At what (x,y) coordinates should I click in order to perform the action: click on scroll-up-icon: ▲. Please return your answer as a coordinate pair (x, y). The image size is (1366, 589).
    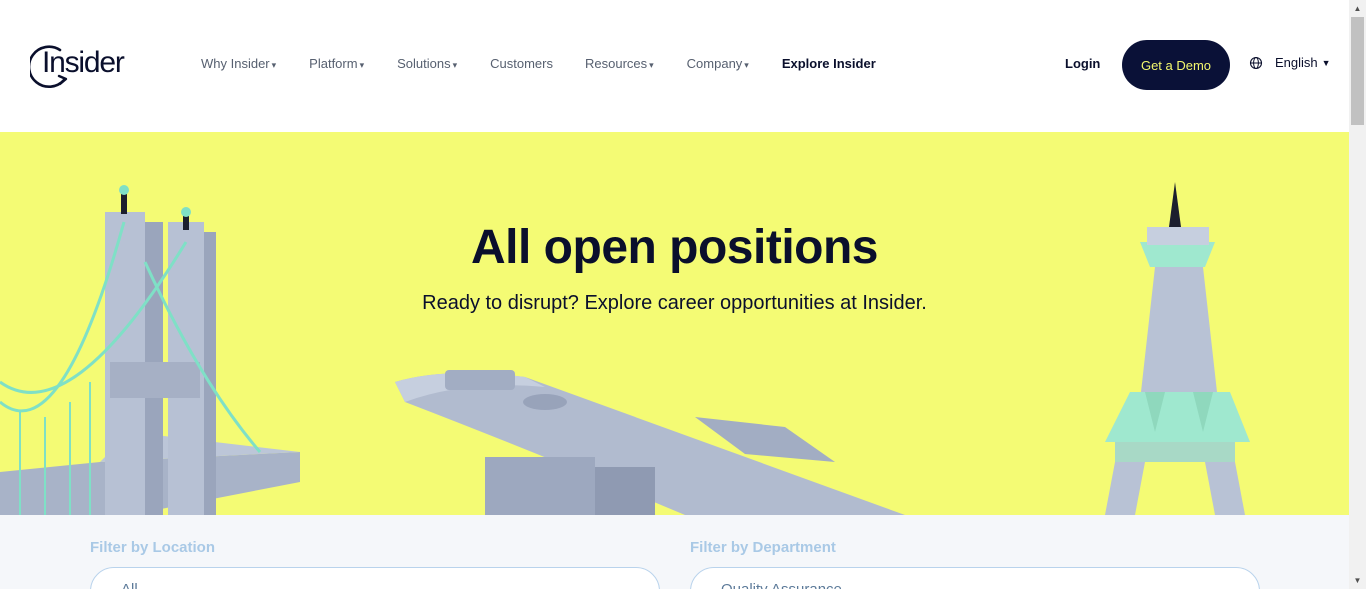
    Looking at the image, I should click on (1357, 8).